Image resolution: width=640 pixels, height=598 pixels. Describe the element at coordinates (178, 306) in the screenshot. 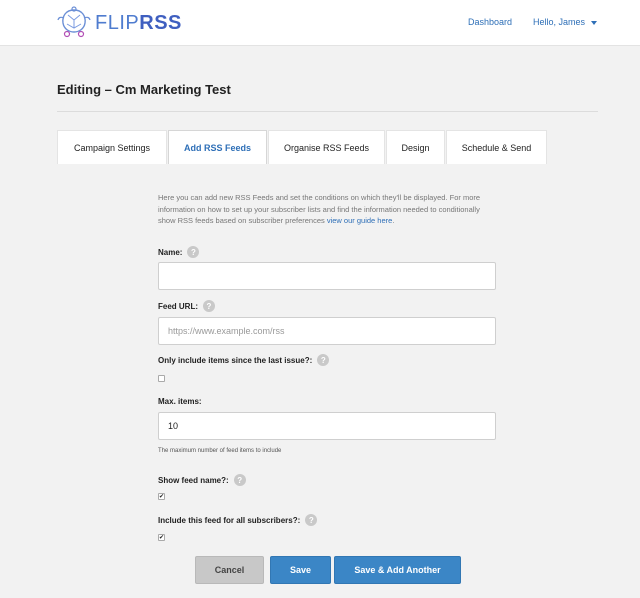

I see `feed-url-label-text: Feed URL:` at that location.